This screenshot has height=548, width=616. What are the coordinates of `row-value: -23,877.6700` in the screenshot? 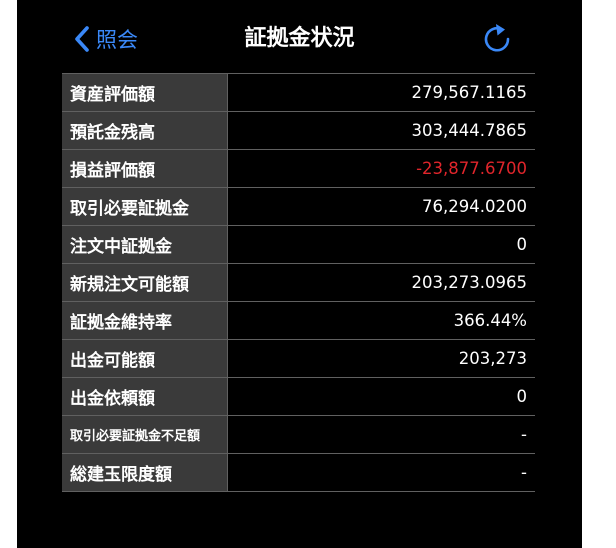 It's located at (381, 168).